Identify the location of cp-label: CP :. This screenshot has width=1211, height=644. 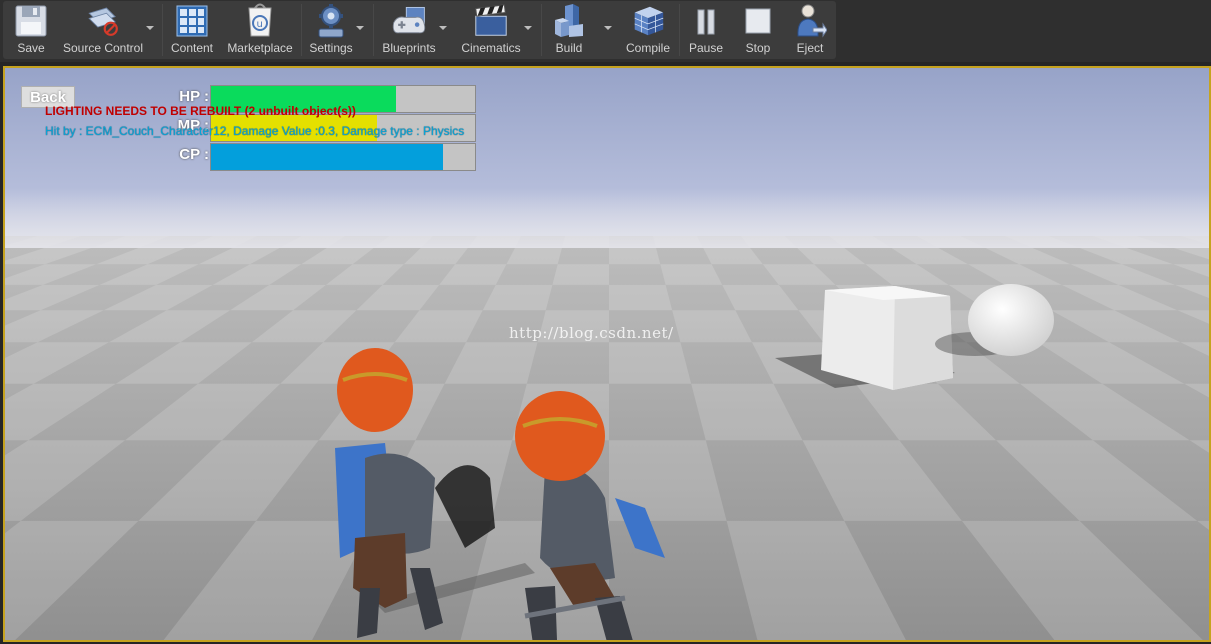
(194, 154).